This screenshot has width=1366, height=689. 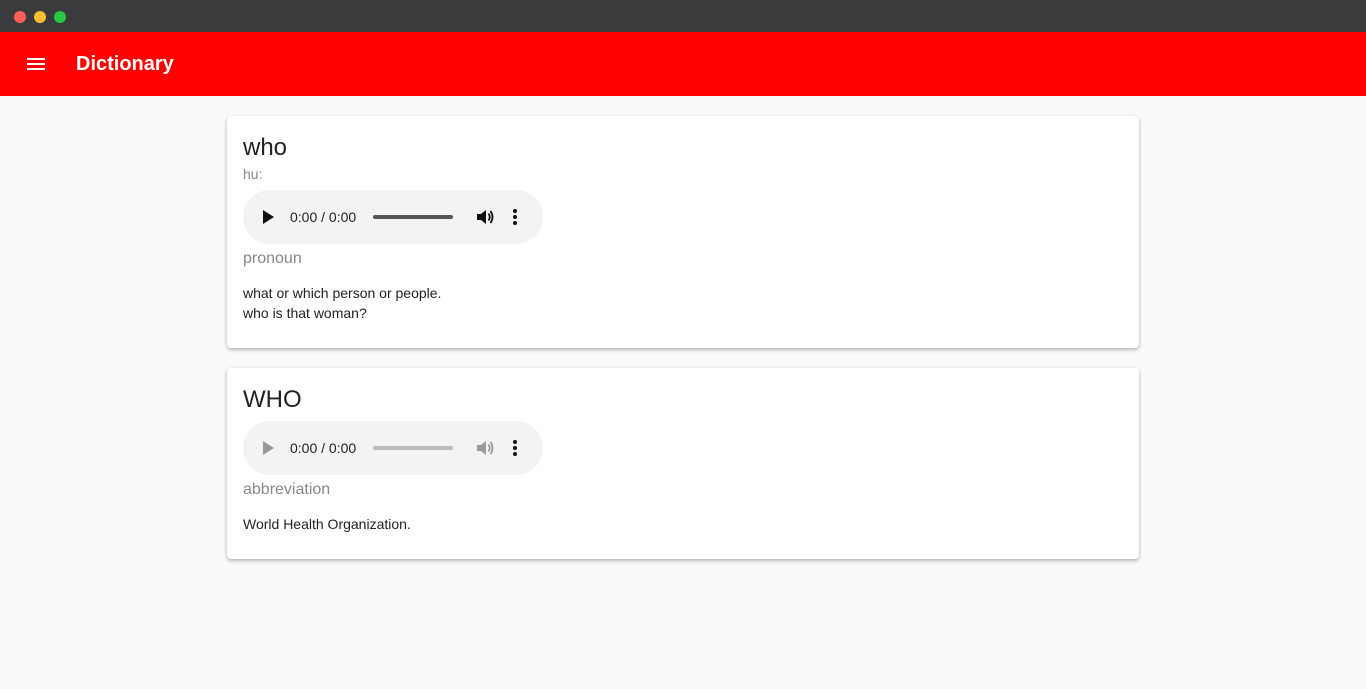 What do you see at coordinates (265, 147) in the screenshot?
I see `entry-word: who` at bounding box center [265, 147].